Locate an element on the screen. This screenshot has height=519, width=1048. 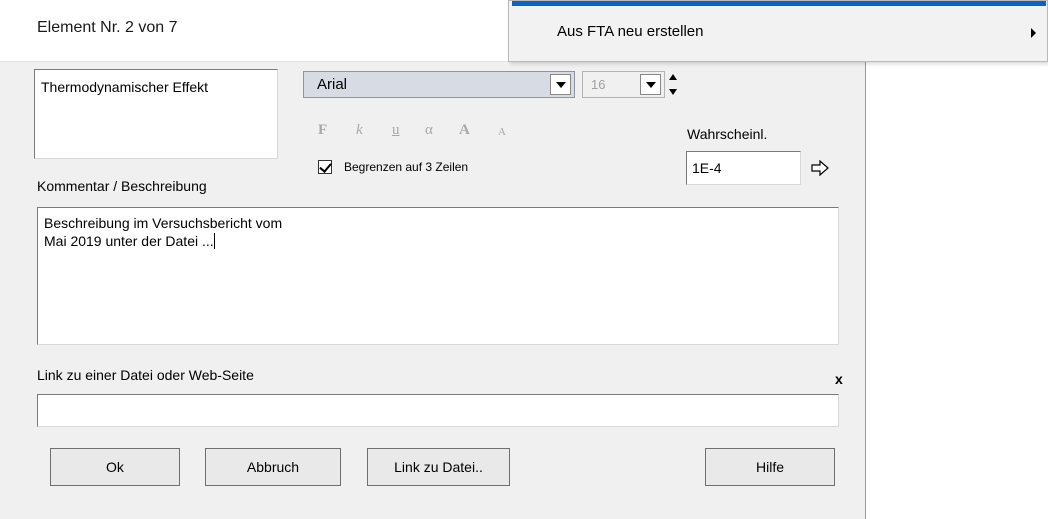
probability-value: 1E-4 is located at coordinates (707, 168).